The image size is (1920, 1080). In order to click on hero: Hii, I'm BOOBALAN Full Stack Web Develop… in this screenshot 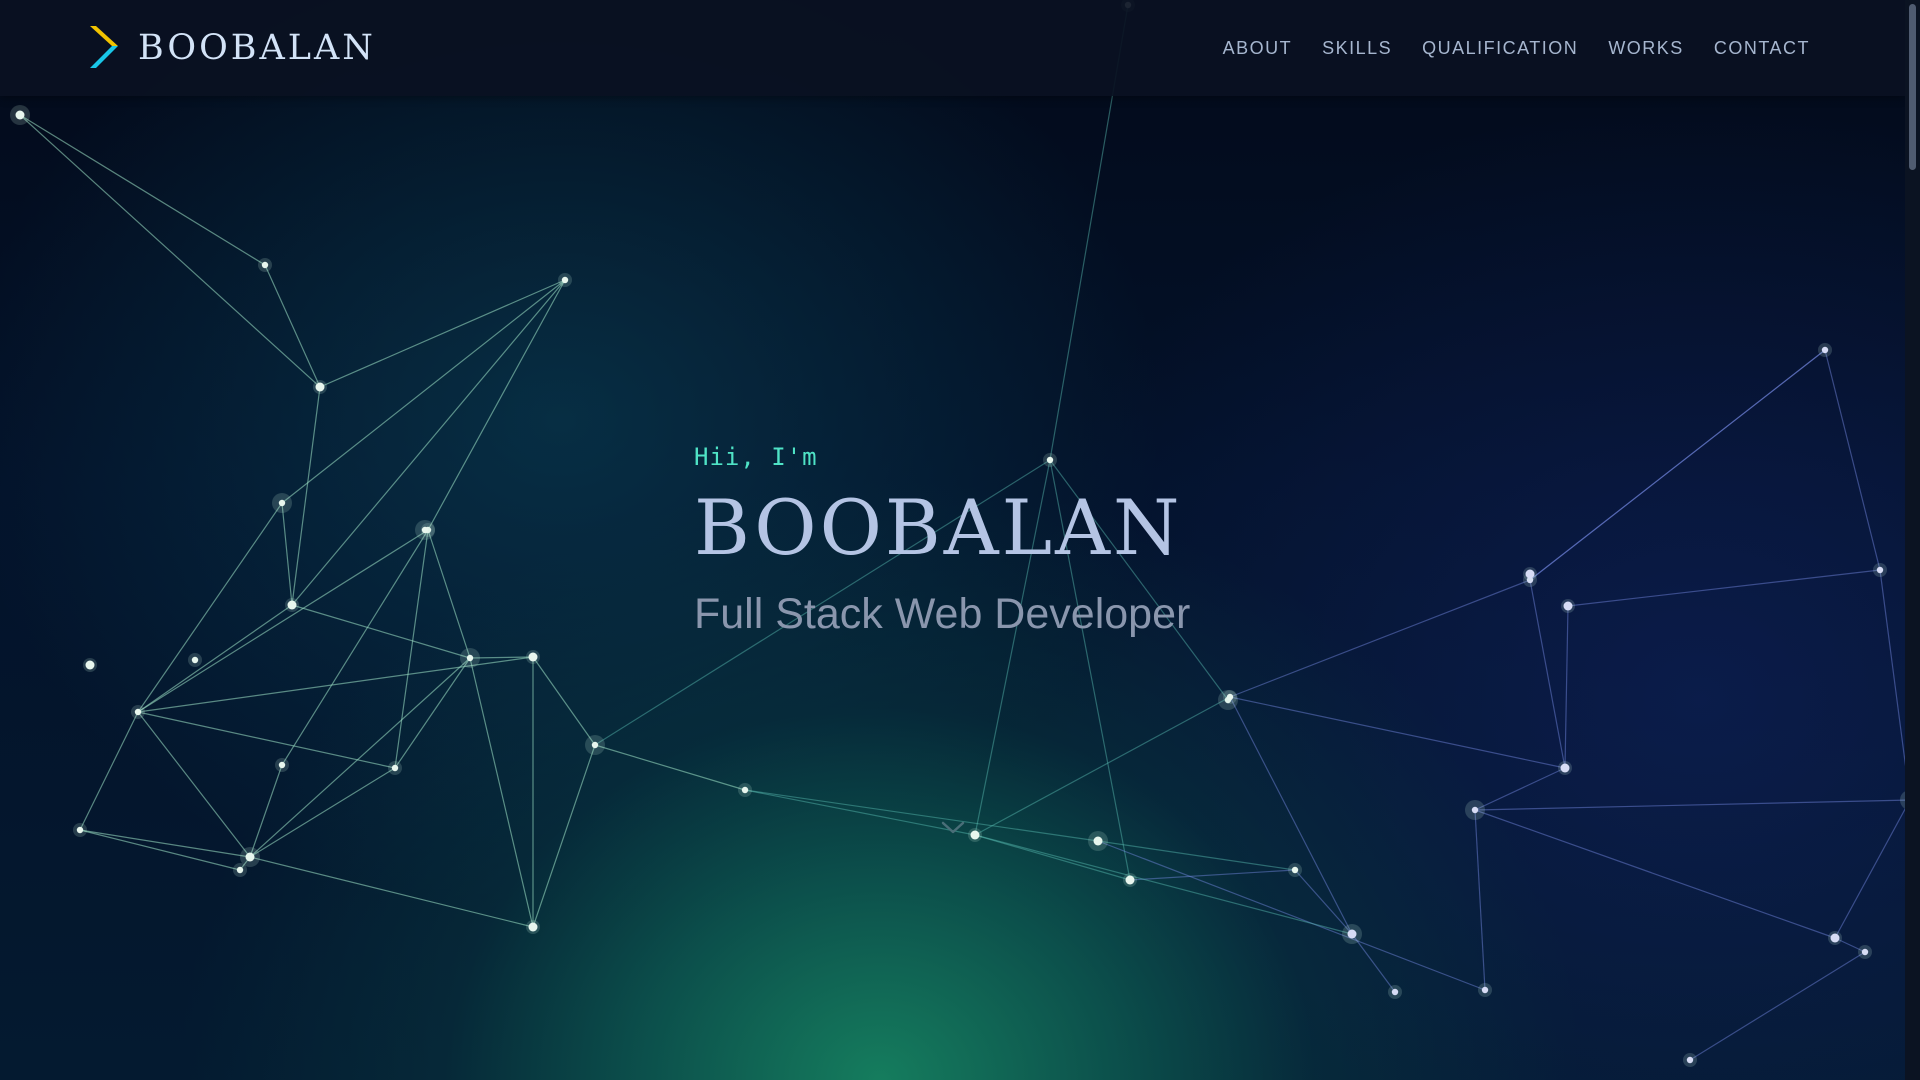, I will do `click(942, 541)`.